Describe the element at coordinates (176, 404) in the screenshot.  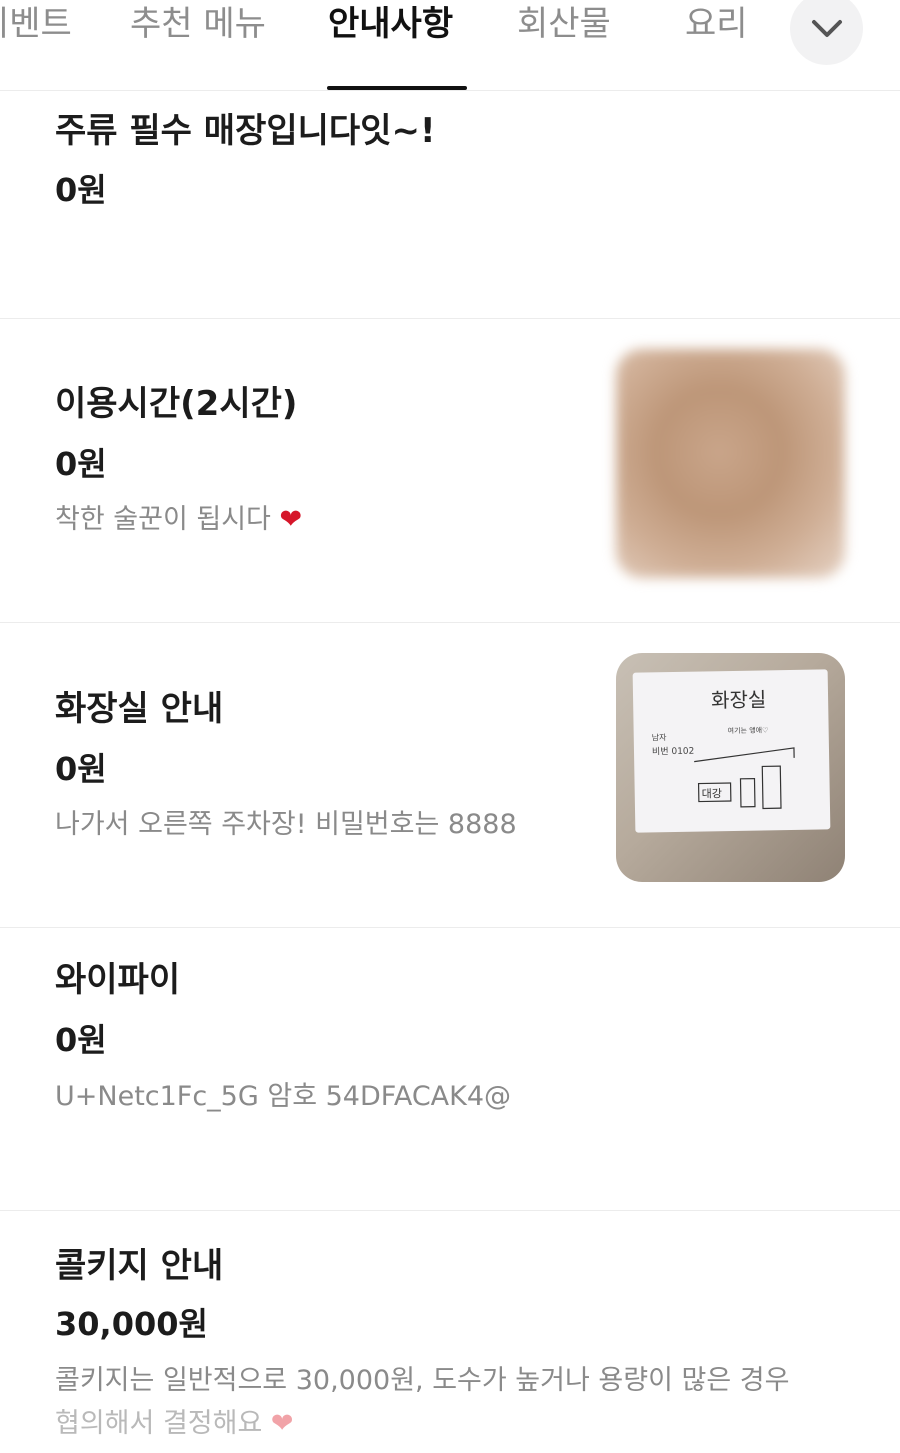
I see `item-title: 이용시간(2시간)` at that location.